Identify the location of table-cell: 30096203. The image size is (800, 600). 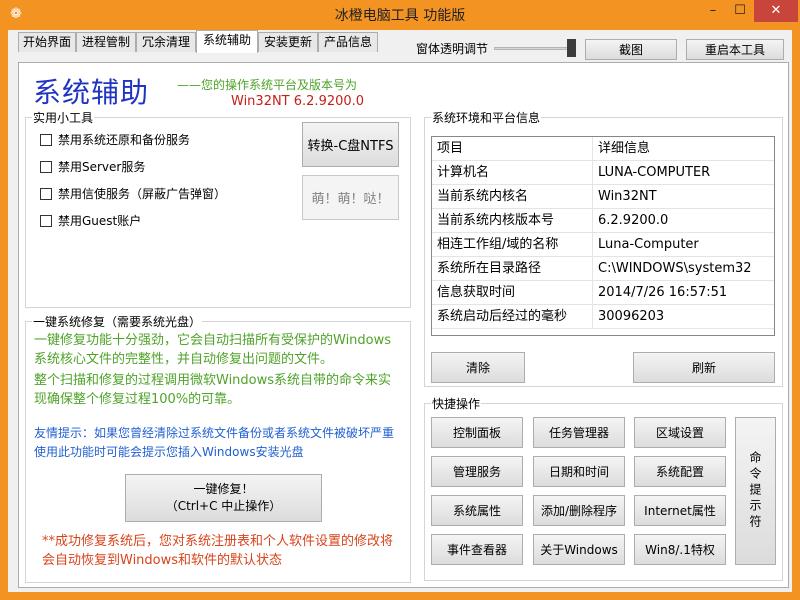
(683, 317).